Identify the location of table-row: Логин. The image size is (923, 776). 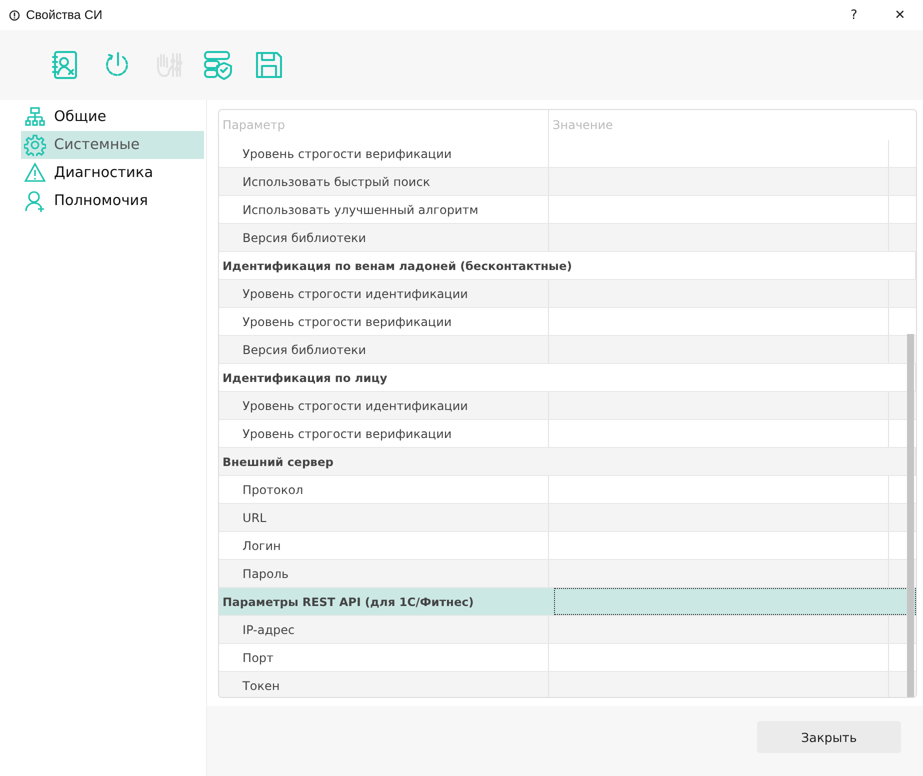
(567, 546).